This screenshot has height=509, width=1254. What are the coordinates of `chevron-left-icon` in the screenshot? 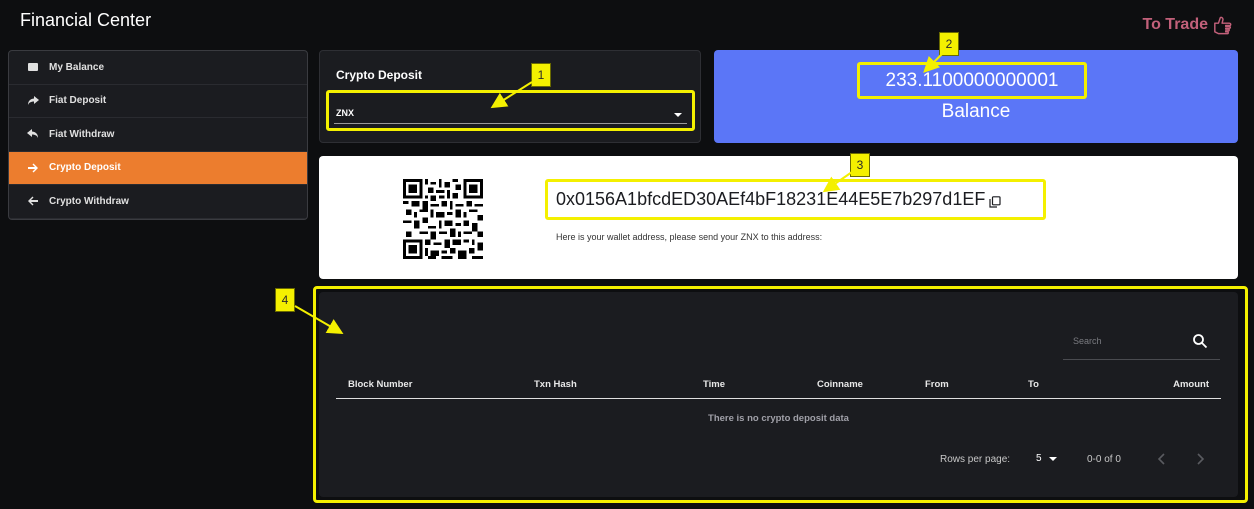 It's located at (1161, 459).